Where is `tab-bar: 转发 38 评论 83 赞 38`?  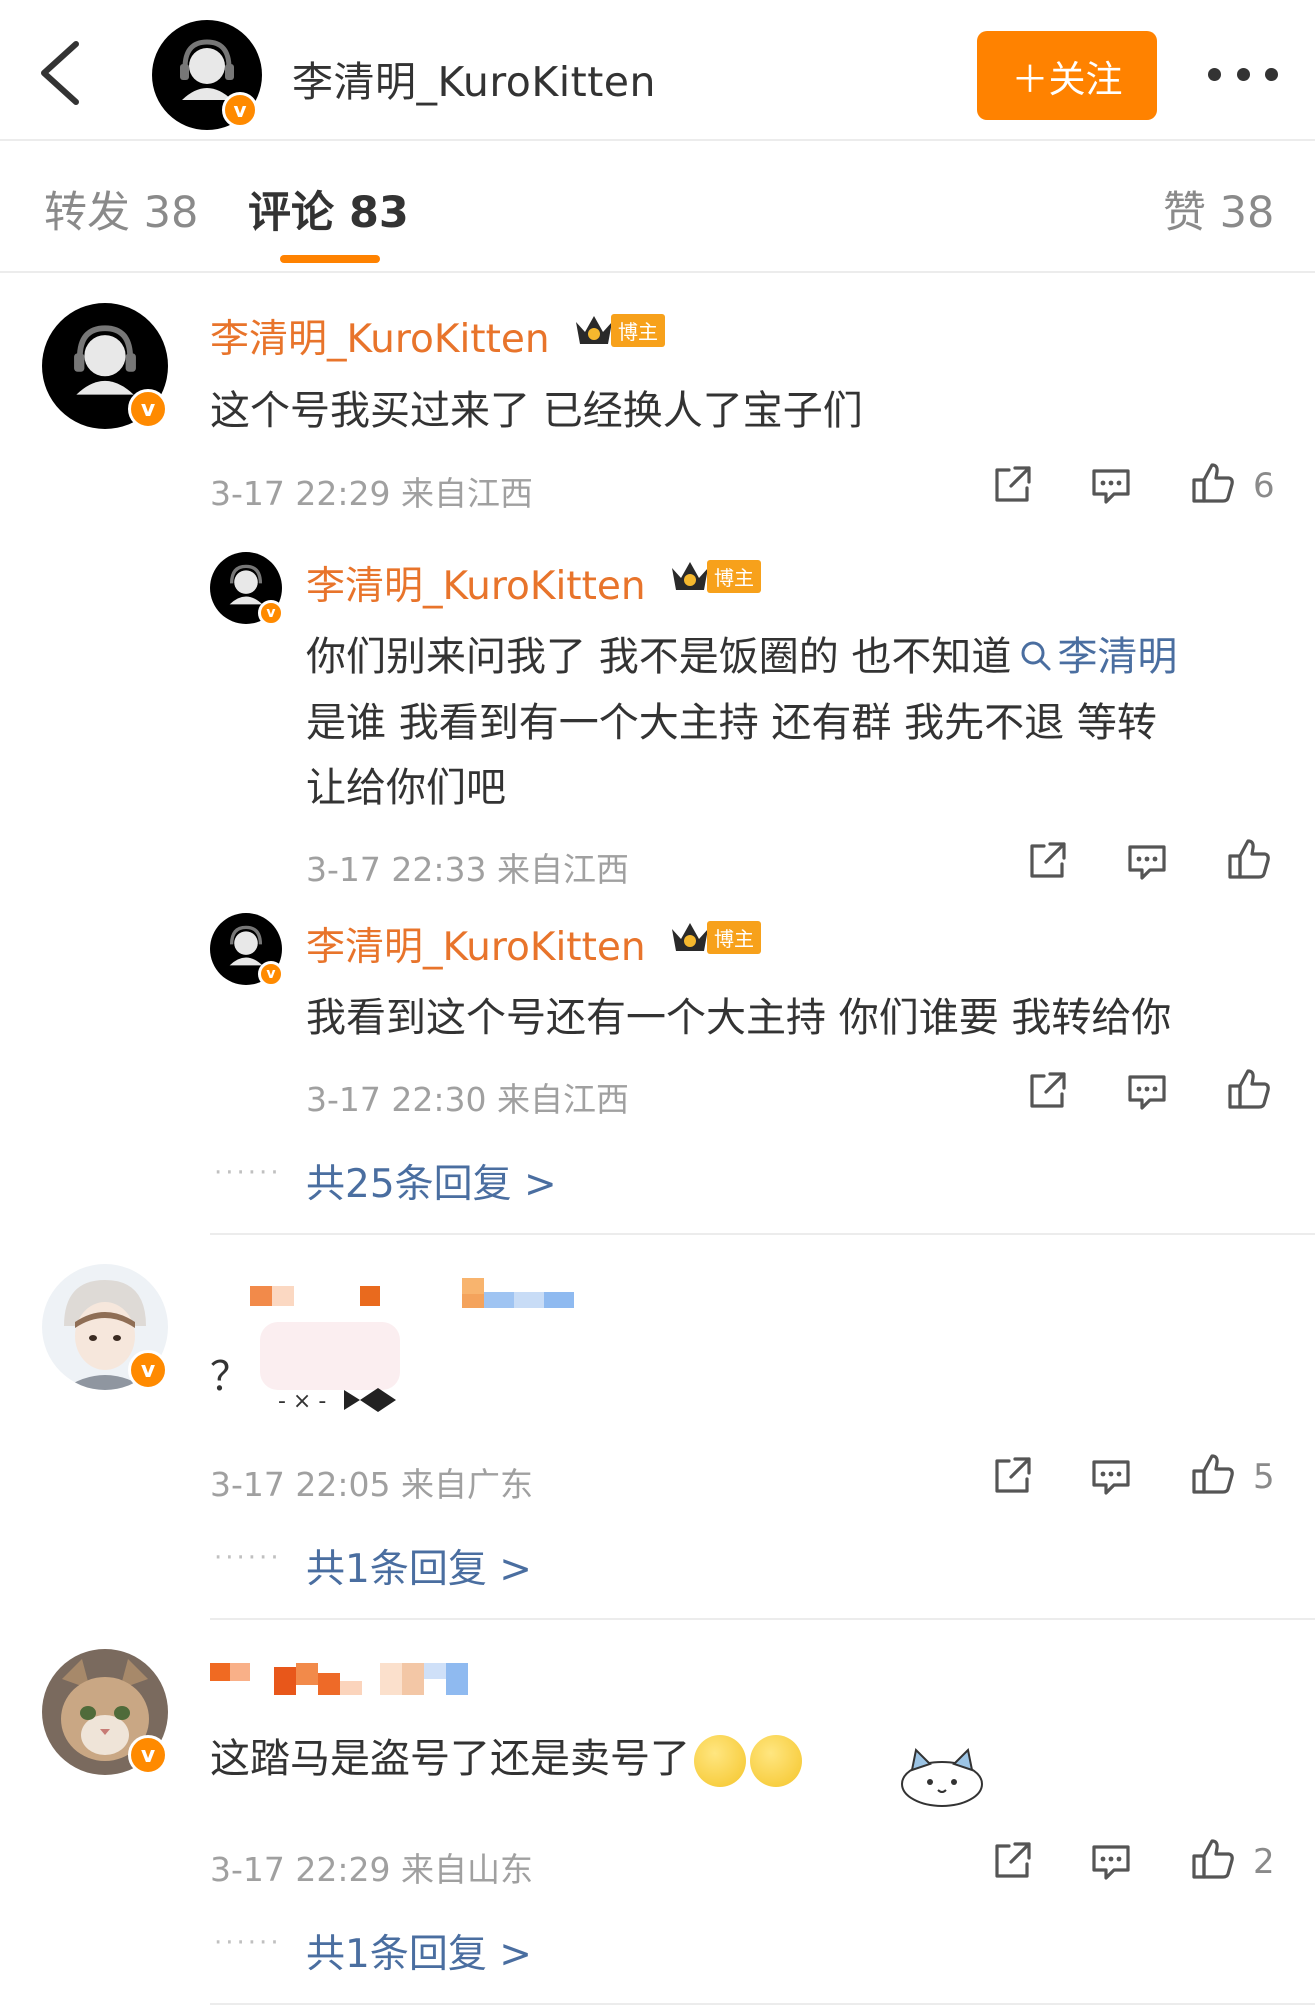 tab-bar: 转发 38 评论 83 赞 38 is located at coordinates (657, 208).